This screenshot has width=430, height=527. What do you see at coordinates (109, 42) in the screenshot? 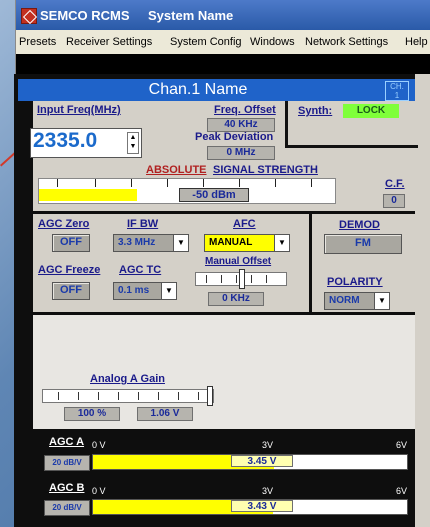
I see `menu-receiver-settings: Receiver Settings` at bounding box center [109, 42].